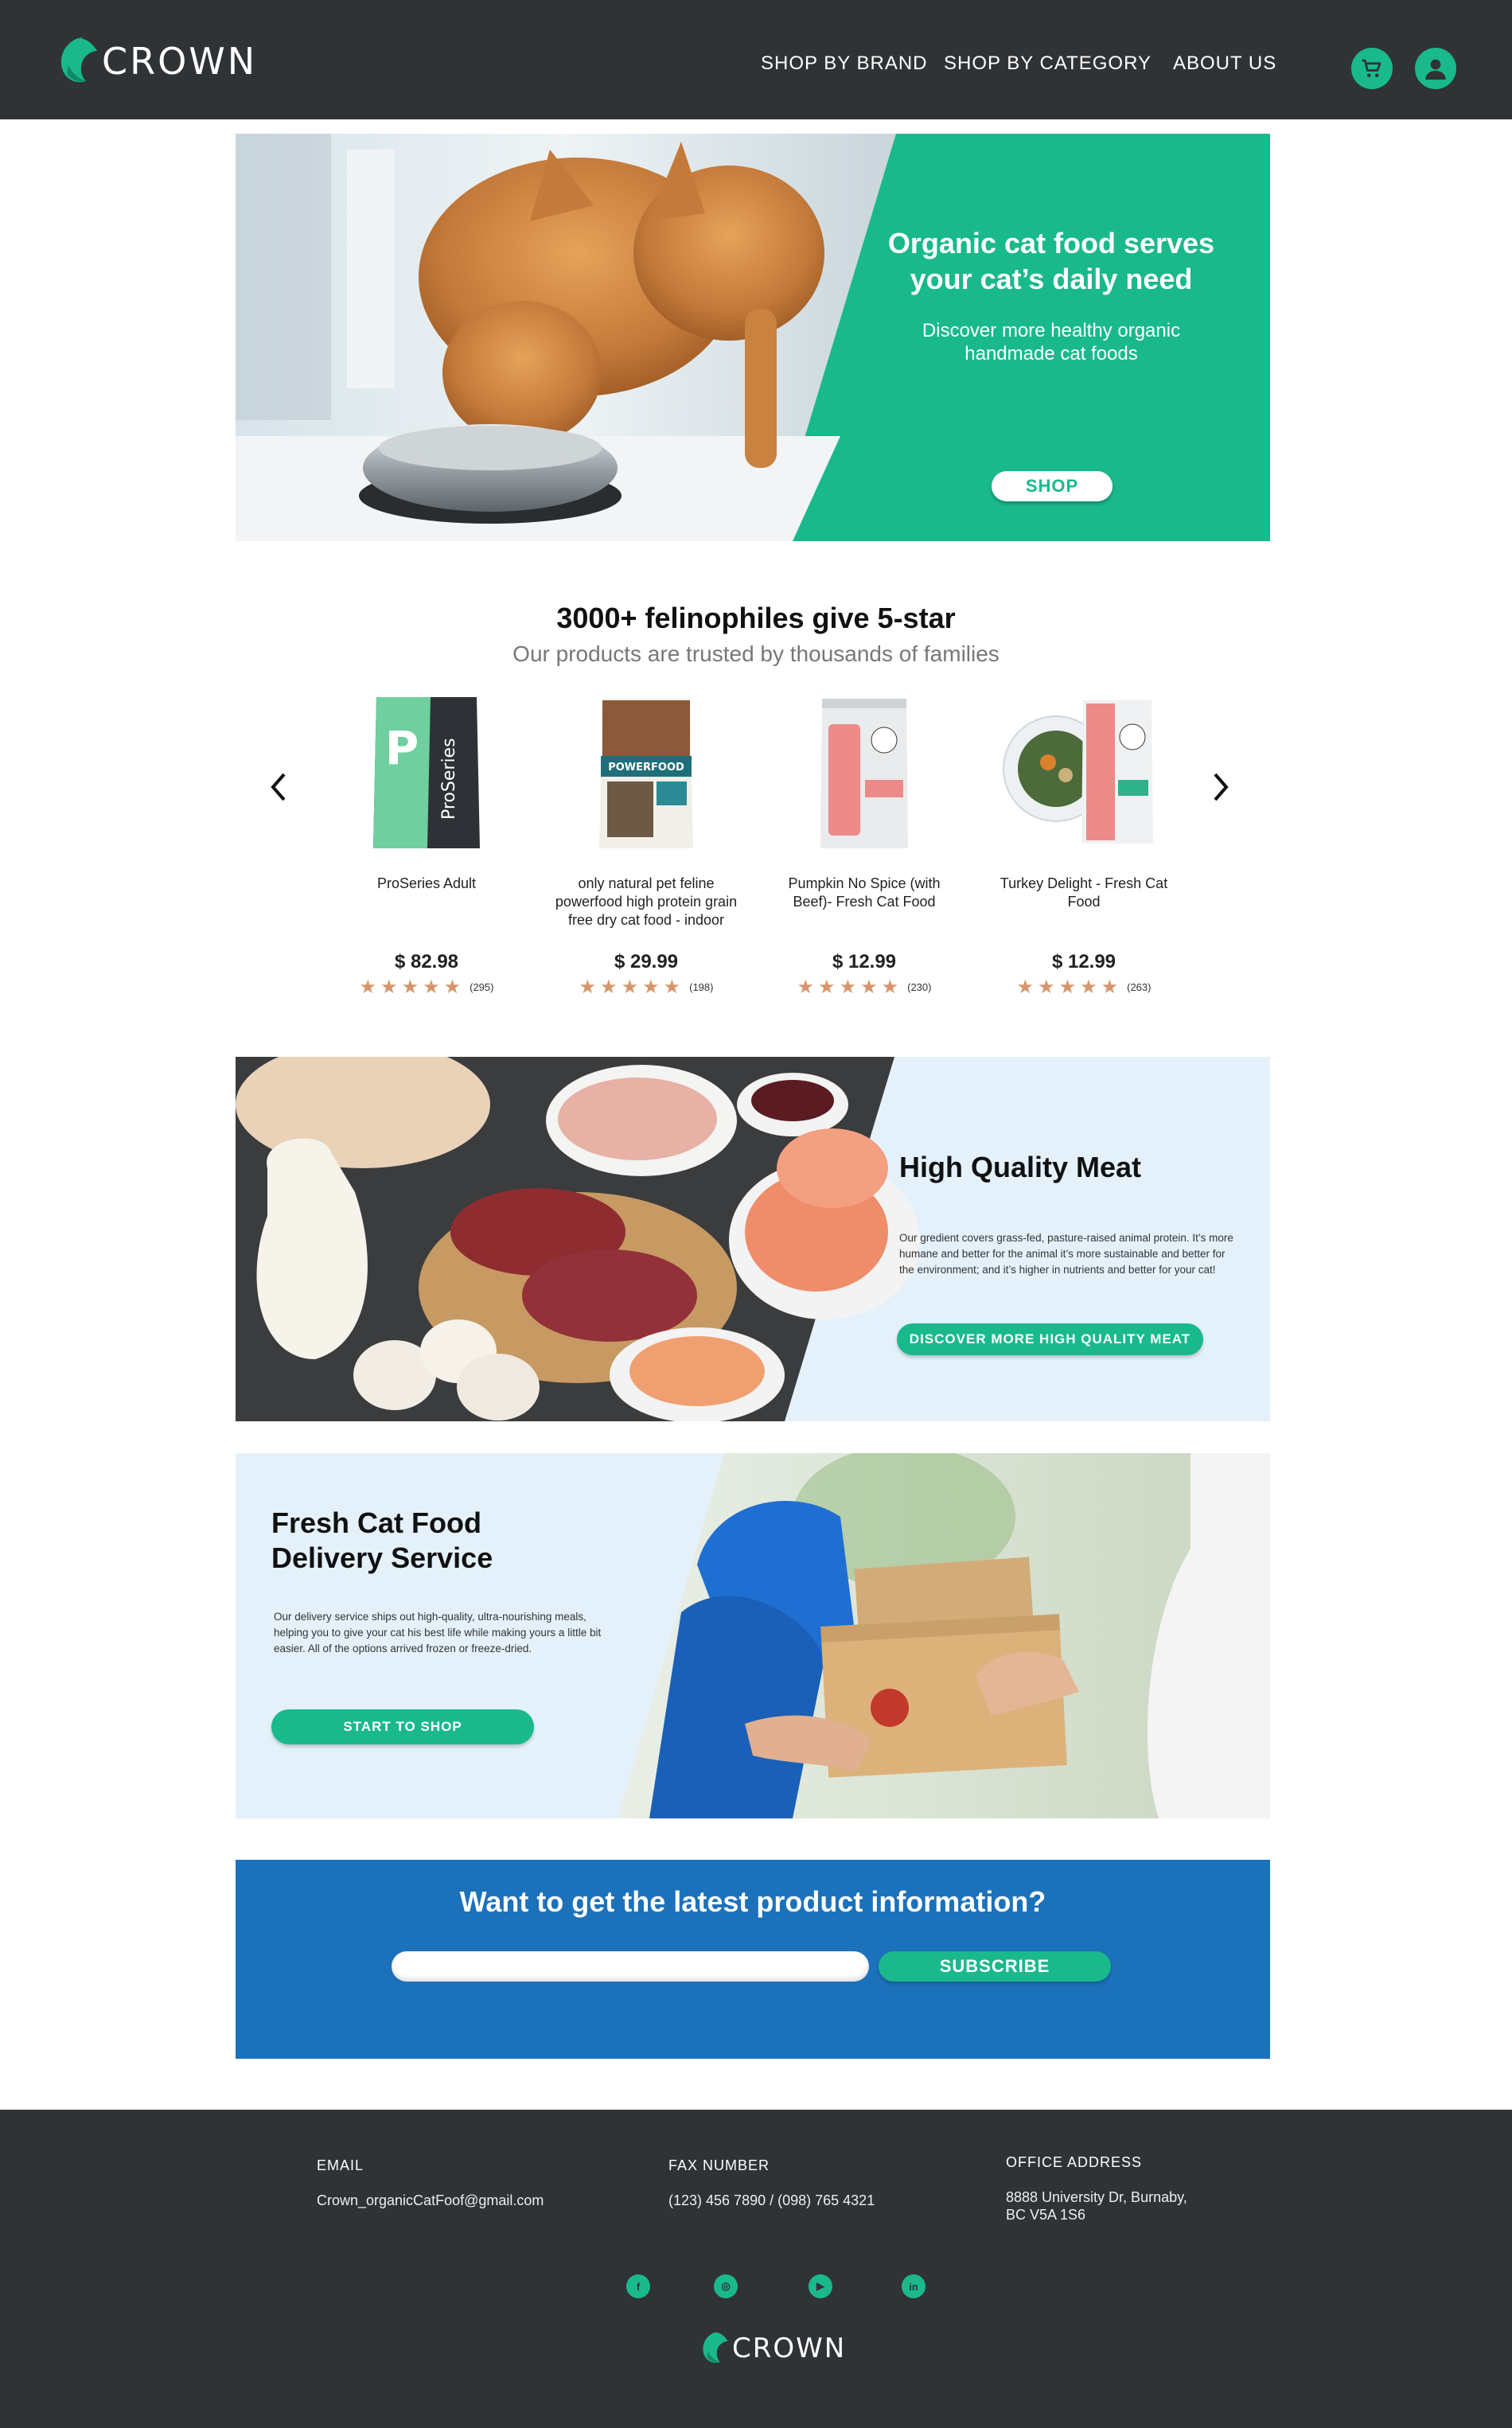 The height and width of the screenshot is (2428, 1512). I want to click on cart-button, so click(1372, 69).